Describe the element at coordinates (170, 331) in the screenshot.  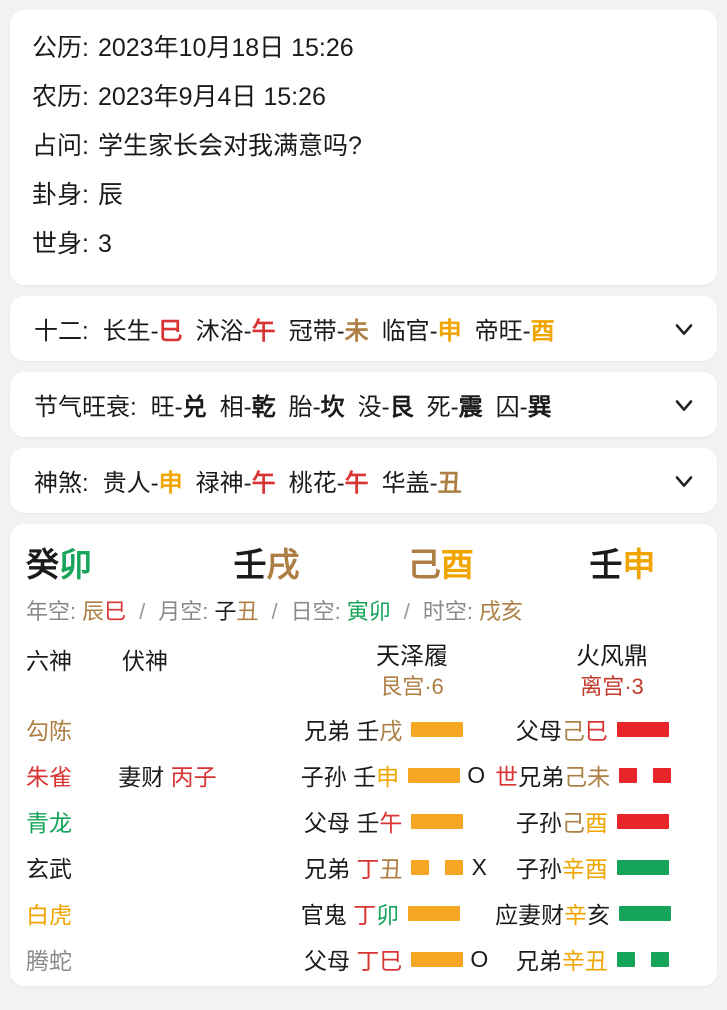
I see `twelve-stage-branch: 巳` at that location.